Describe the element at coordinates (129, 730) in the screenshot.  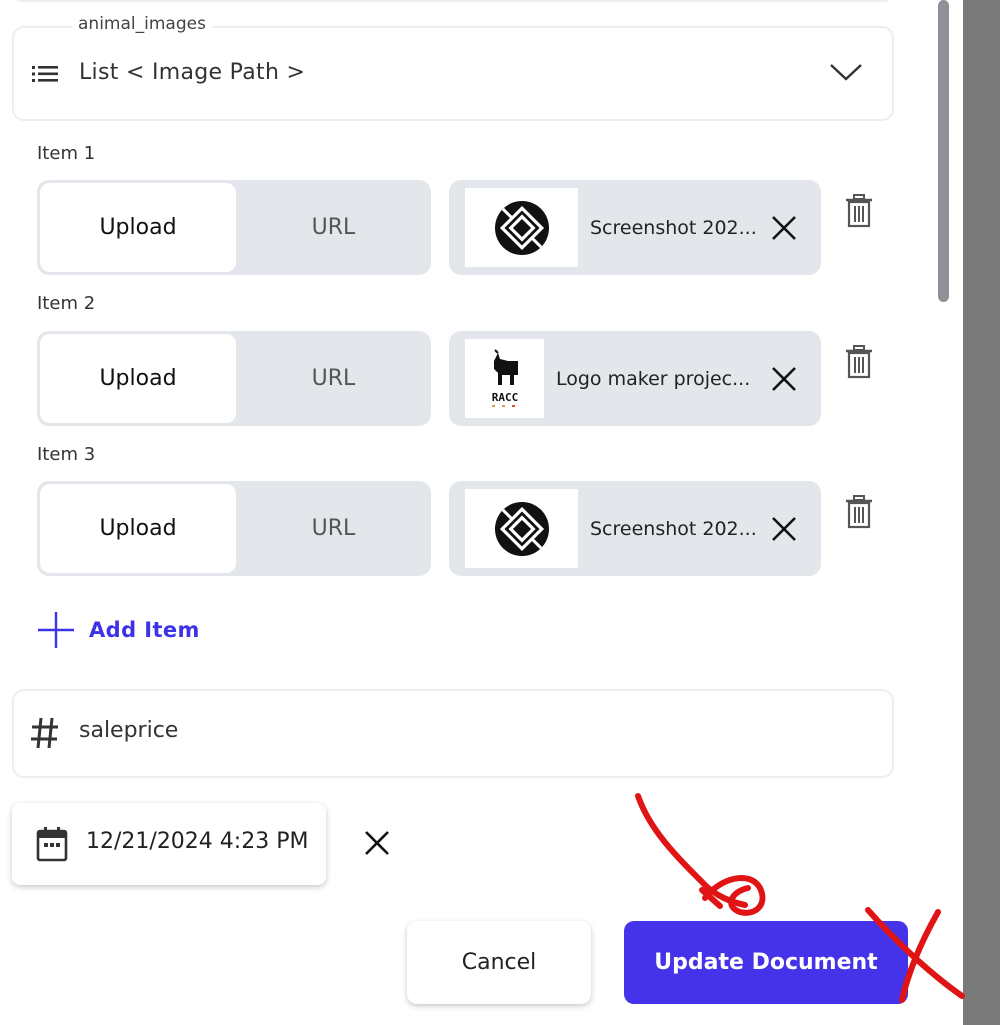
I see `saleprice-label: saleprice` at that location.